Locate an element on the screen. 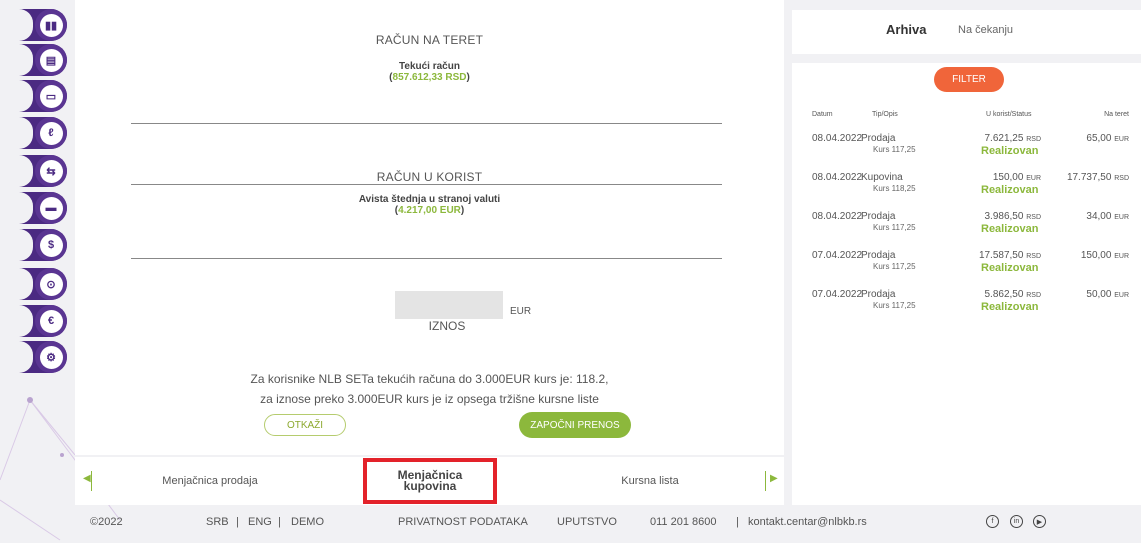 The width and height of the screenshot is (1141, 543). transaction-date: 07.04.2022 is located at coordinates (837, 255).